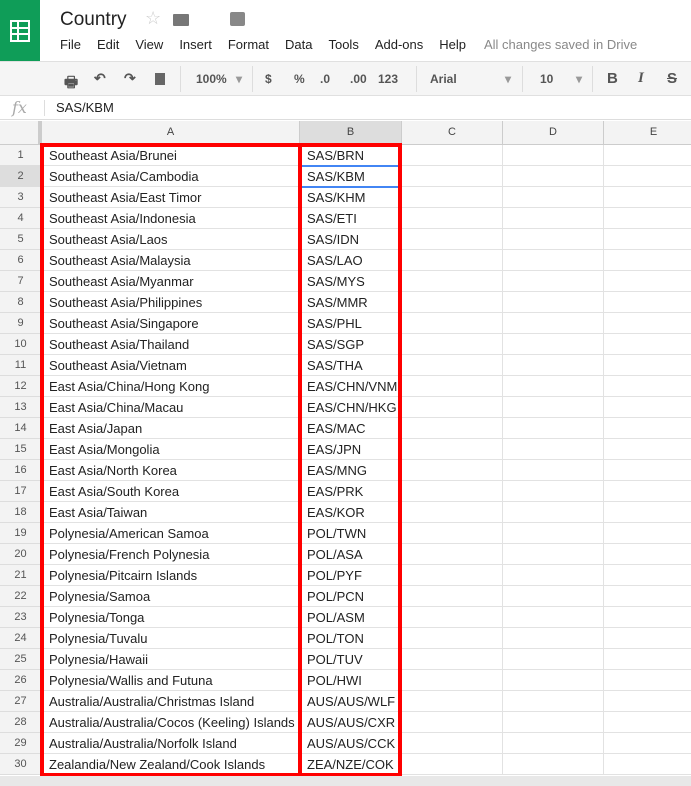 Image resolution: width=691 pixels, height=786 pixels. What do you see at coordinates (181, 20) in the screenshot?
I see `folder-icon` at bounding box center [181, 20].